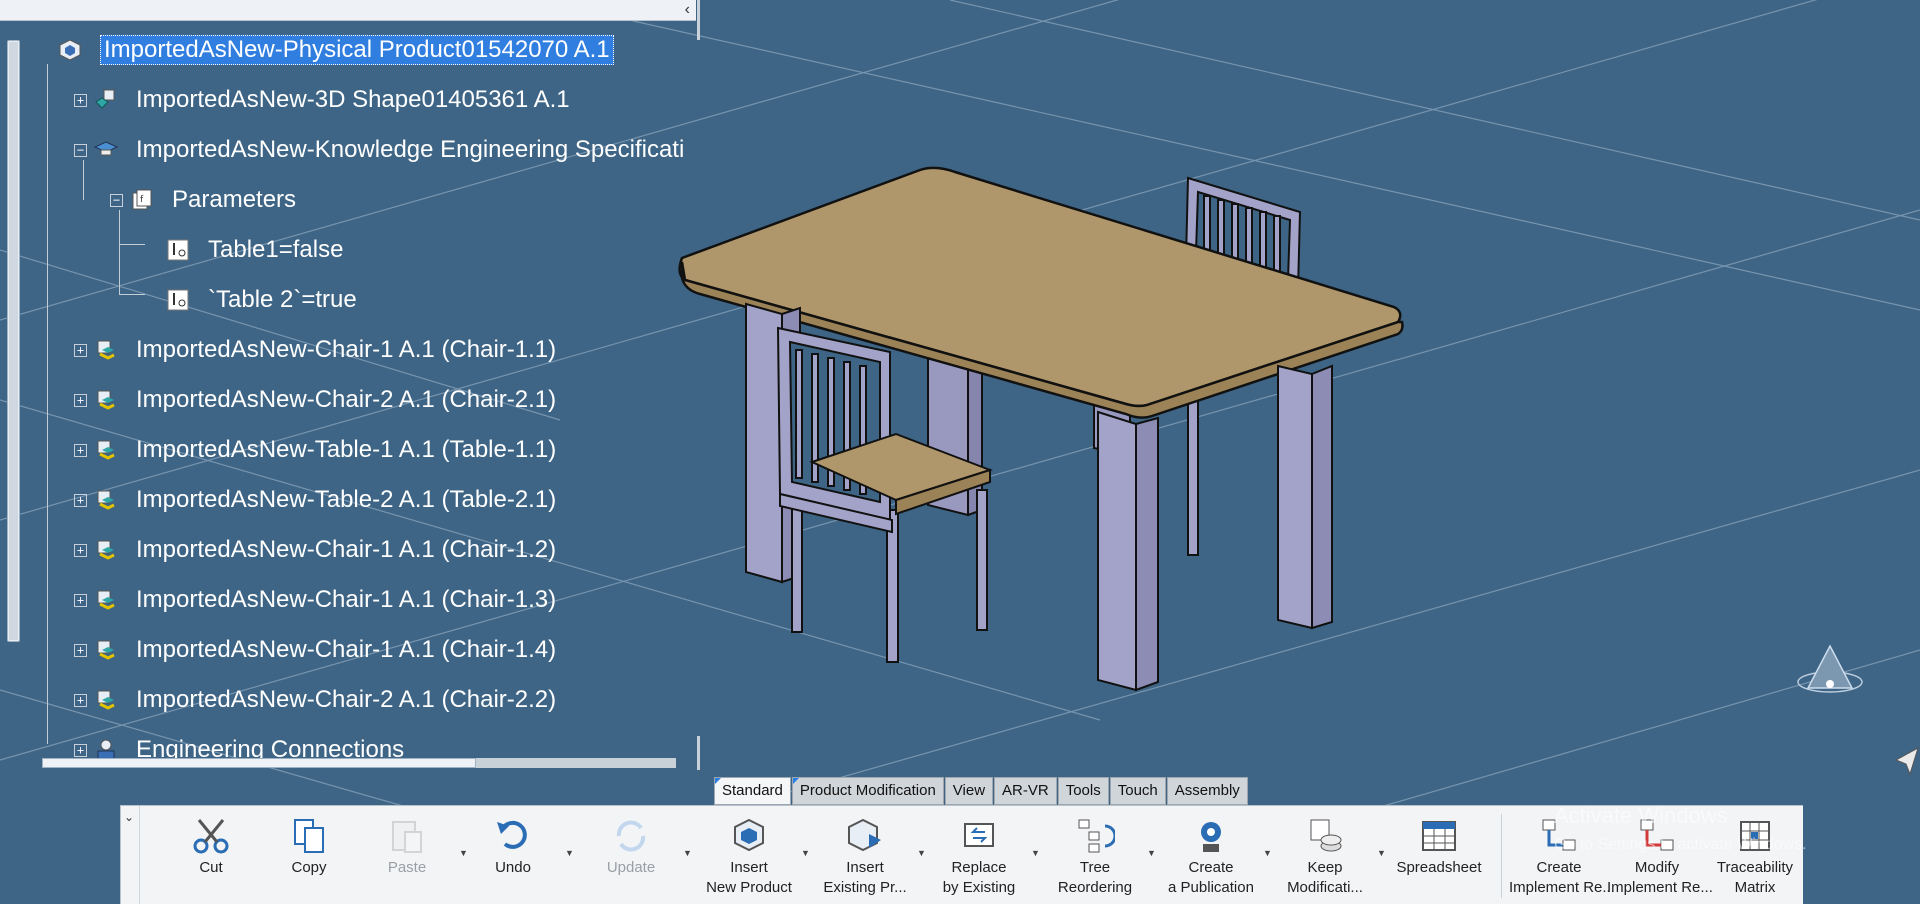 The image size is (1920, 904). What do you see at coordinates (1025, 791) in the screenshot?
I see `tab-ar-vr: AR-VR` at bounding box center [1025, 791].